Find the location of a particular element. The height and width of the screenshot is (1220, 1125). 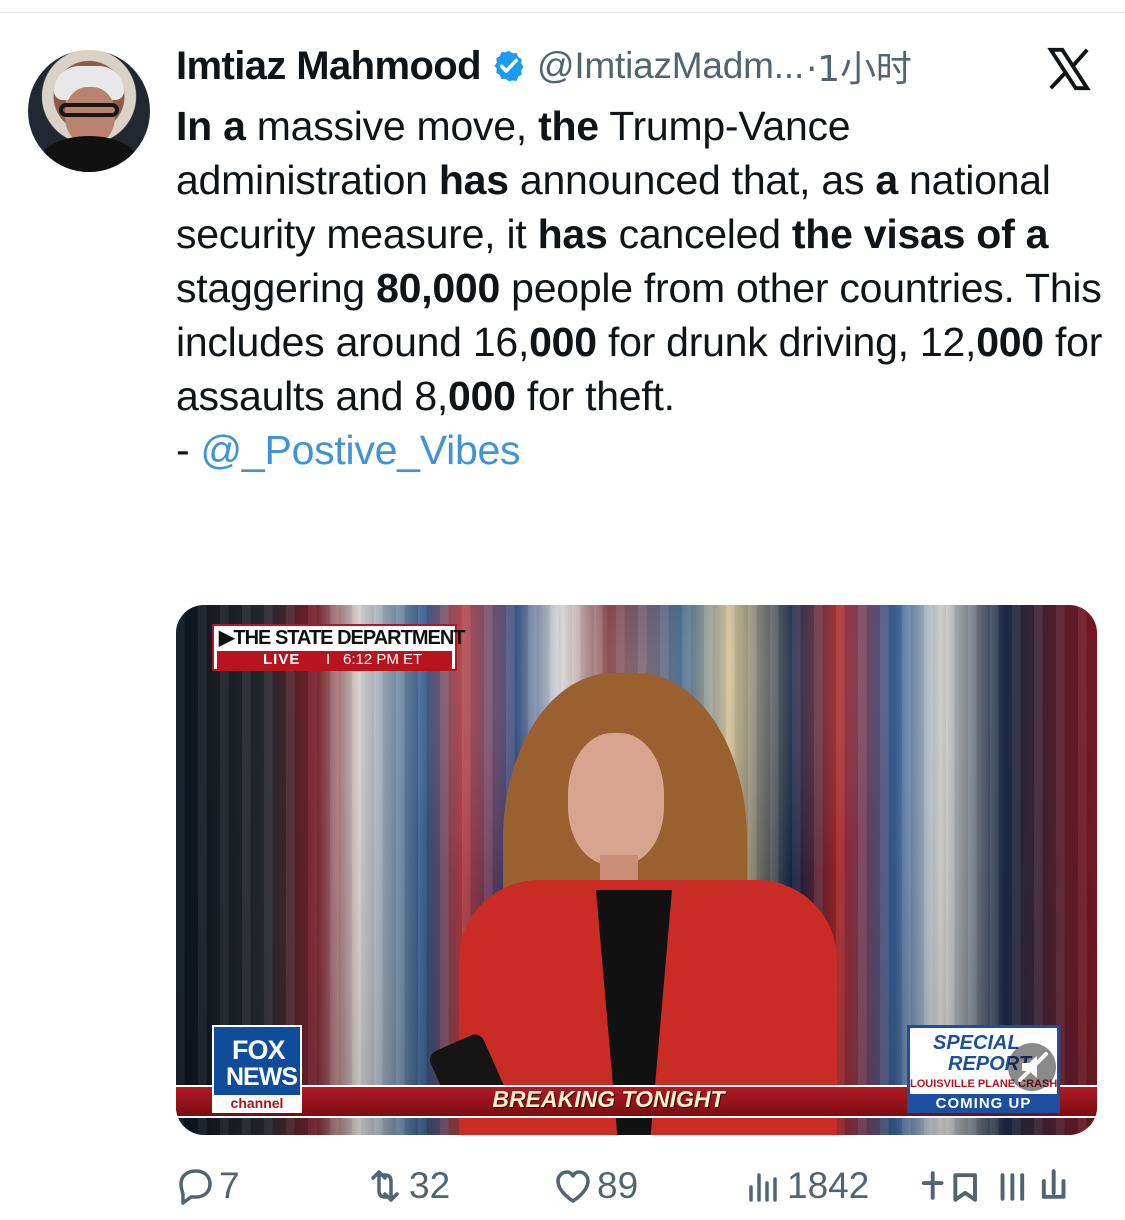

like-count: 89 is located at coordinates (618, 1185).